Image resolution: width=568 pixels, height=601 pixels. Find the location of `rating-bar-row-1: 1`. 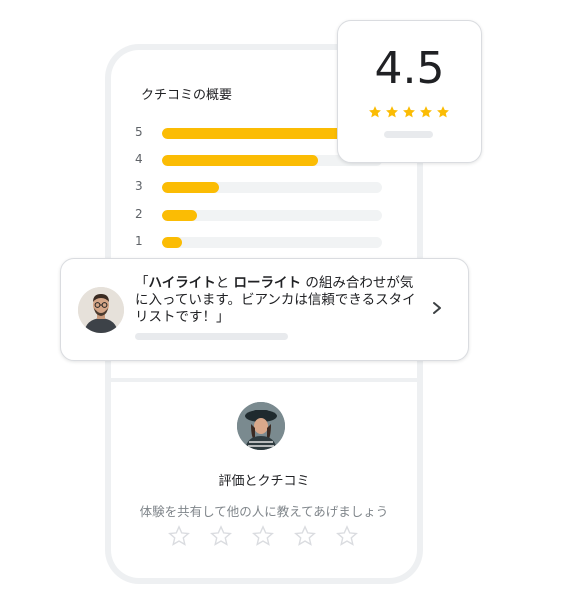

rating-bar-row-1: 1 is located at coordinates (260, 241).